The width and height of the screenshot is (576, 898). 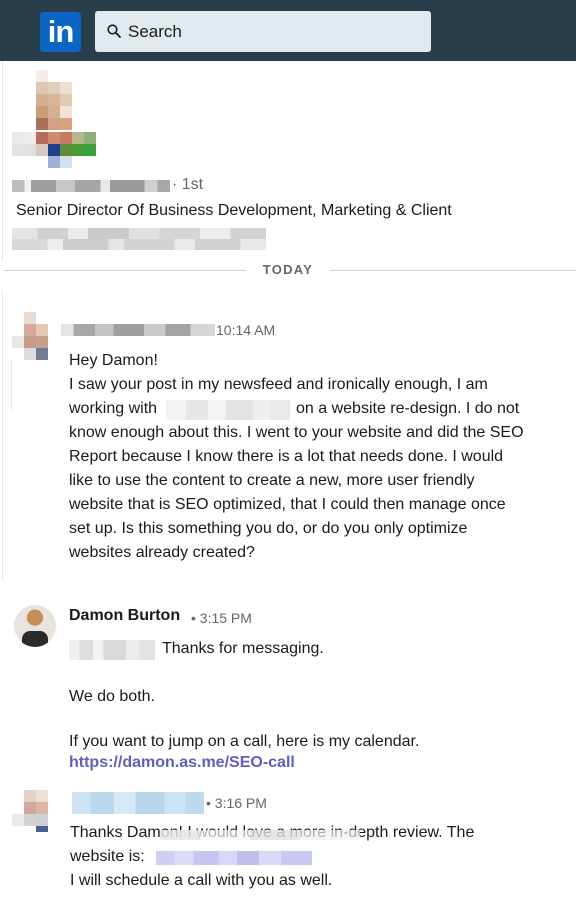 What do you see at coordinates (182, 763) in the screenshot?
I see `calendar-link: https://damon.as.me/SEO-call` at bounding box center [182, 763].